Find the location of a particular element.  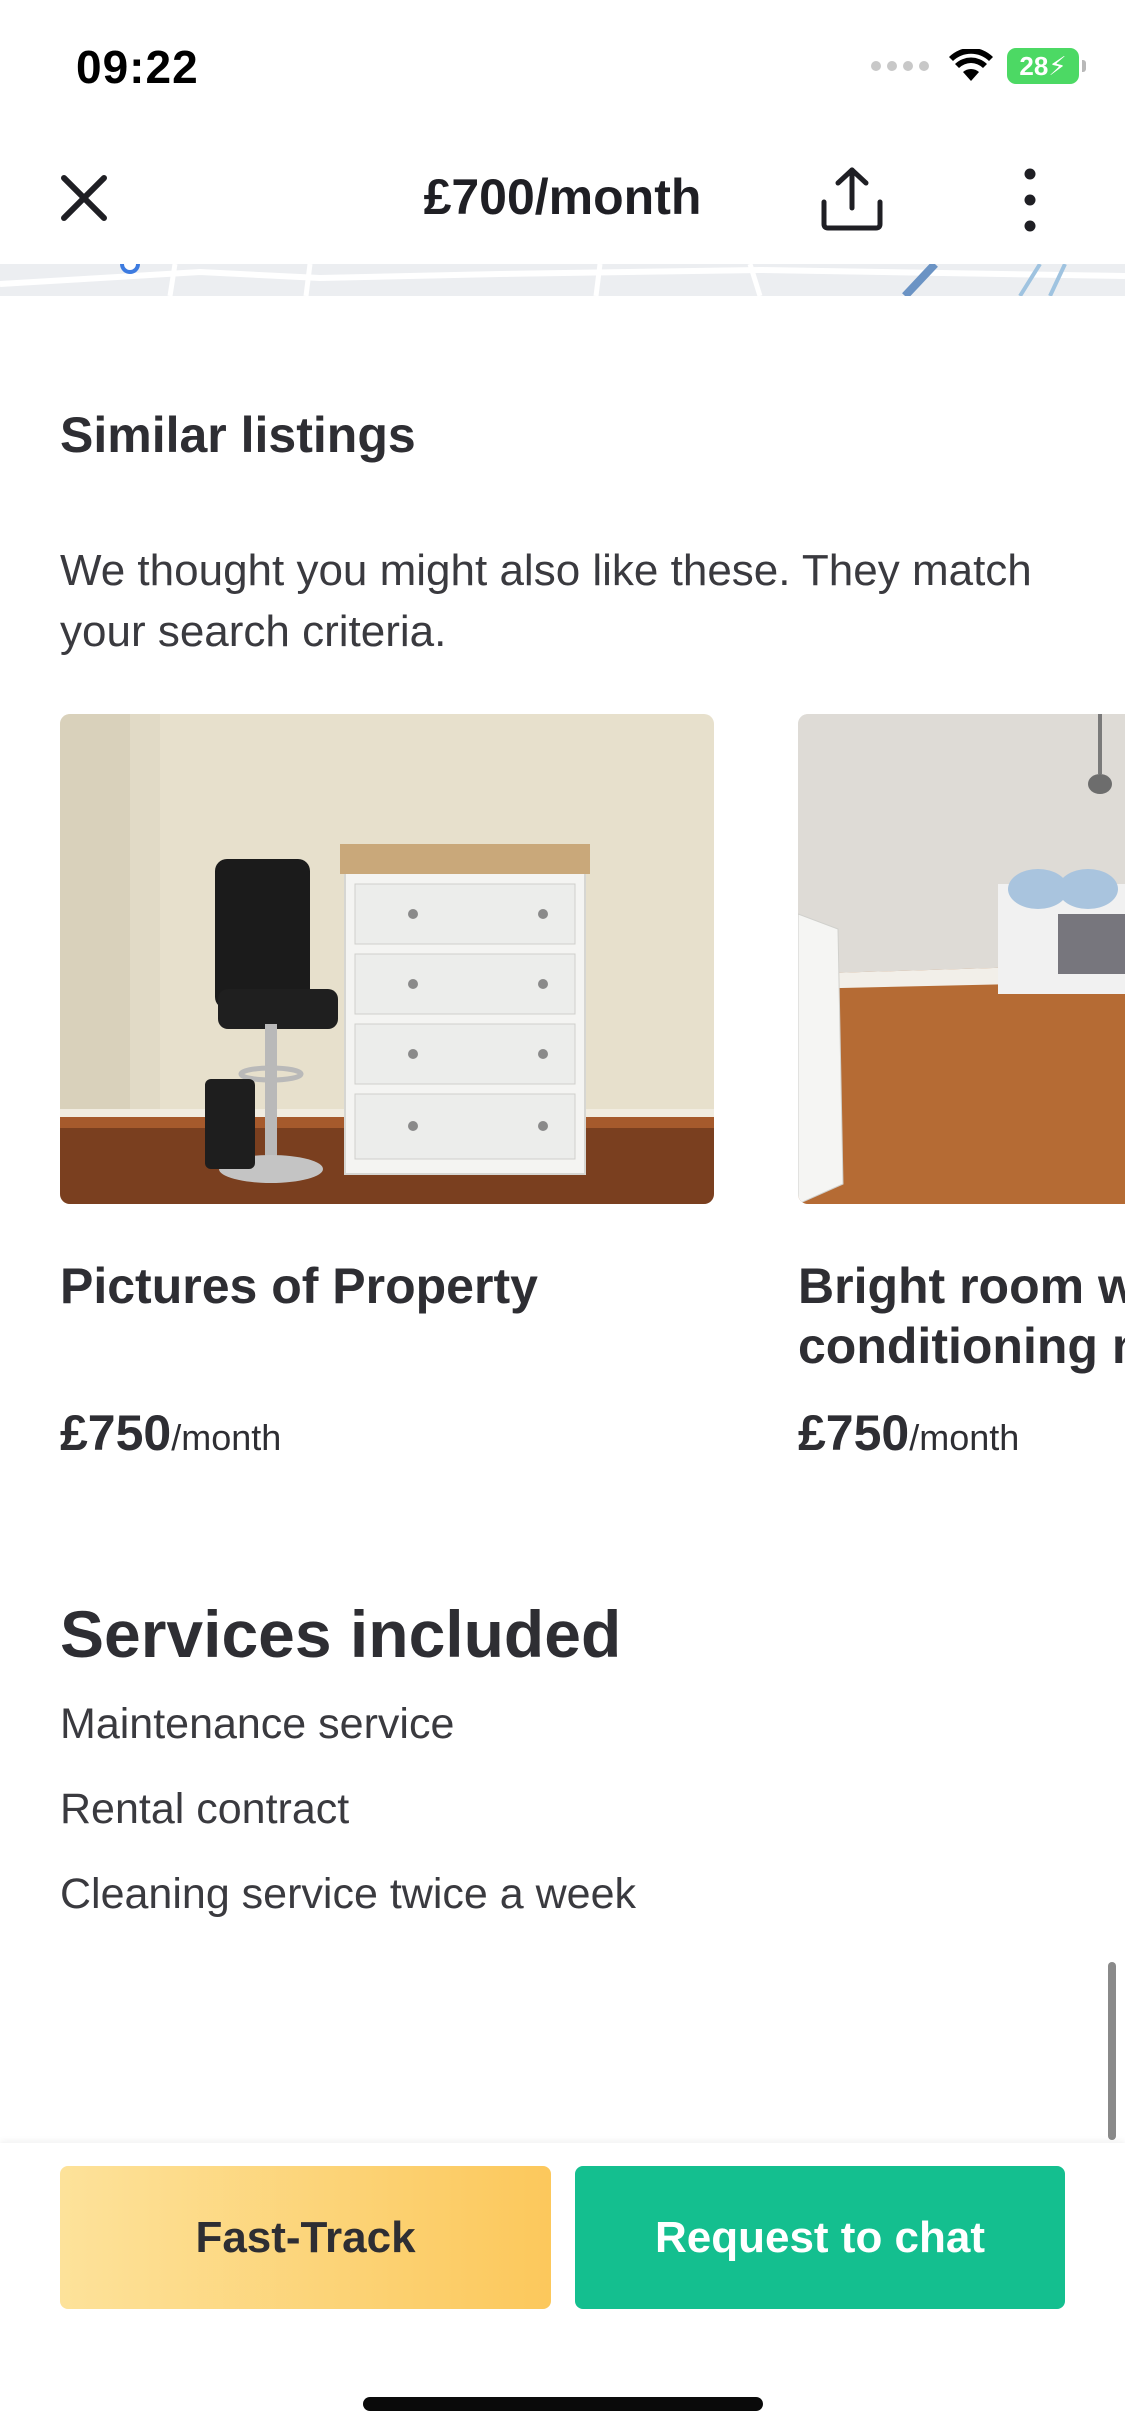

map-preview is located at coordinates (562, 280).